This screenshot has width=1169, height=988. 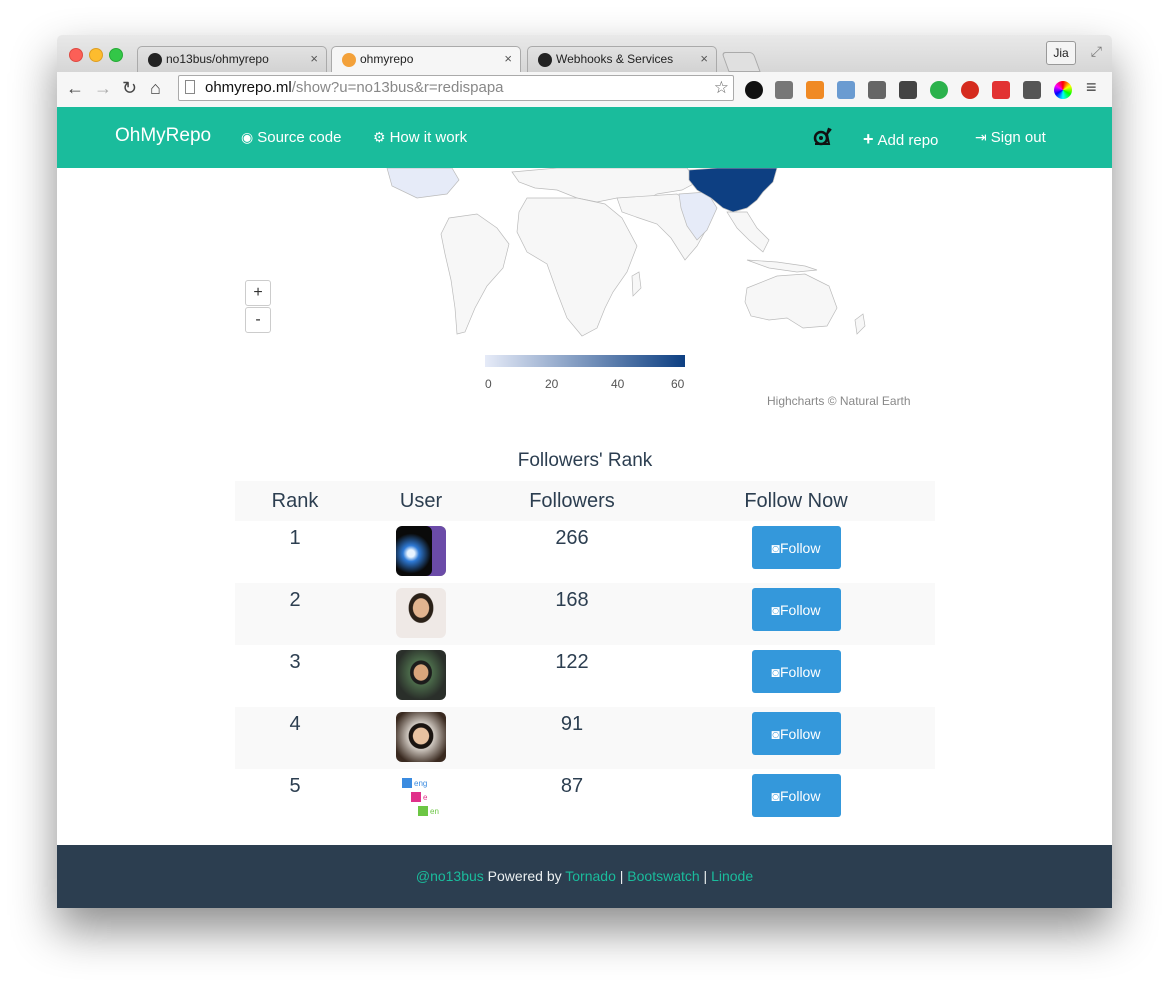 What do you see at coordinates (434, 811) in the screenshot?
I see `svg-text: en` at bounding box center [434, 811].